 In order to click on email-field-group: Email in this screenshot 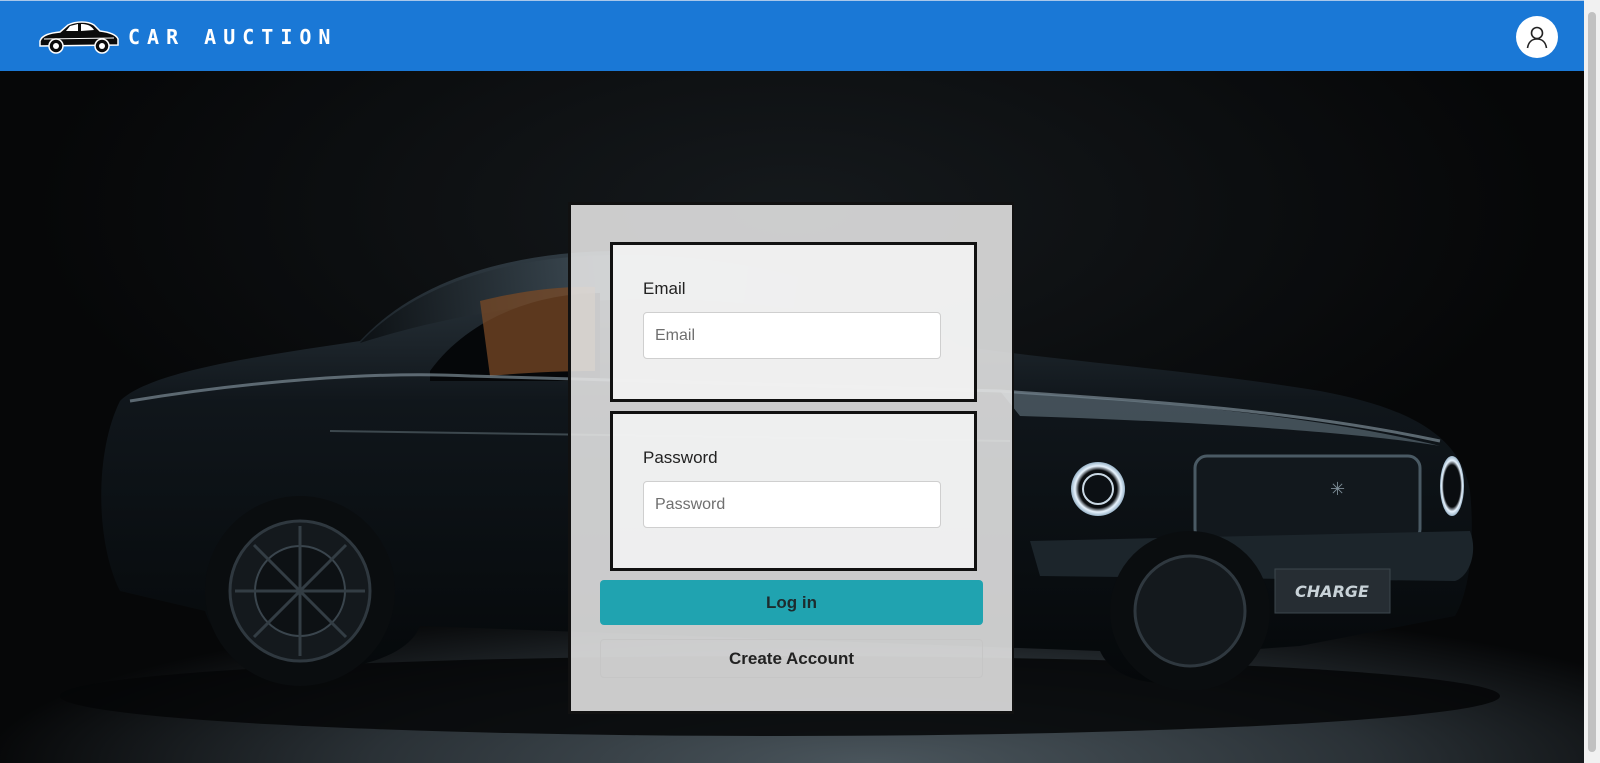, I will do `click(793, 322)`.